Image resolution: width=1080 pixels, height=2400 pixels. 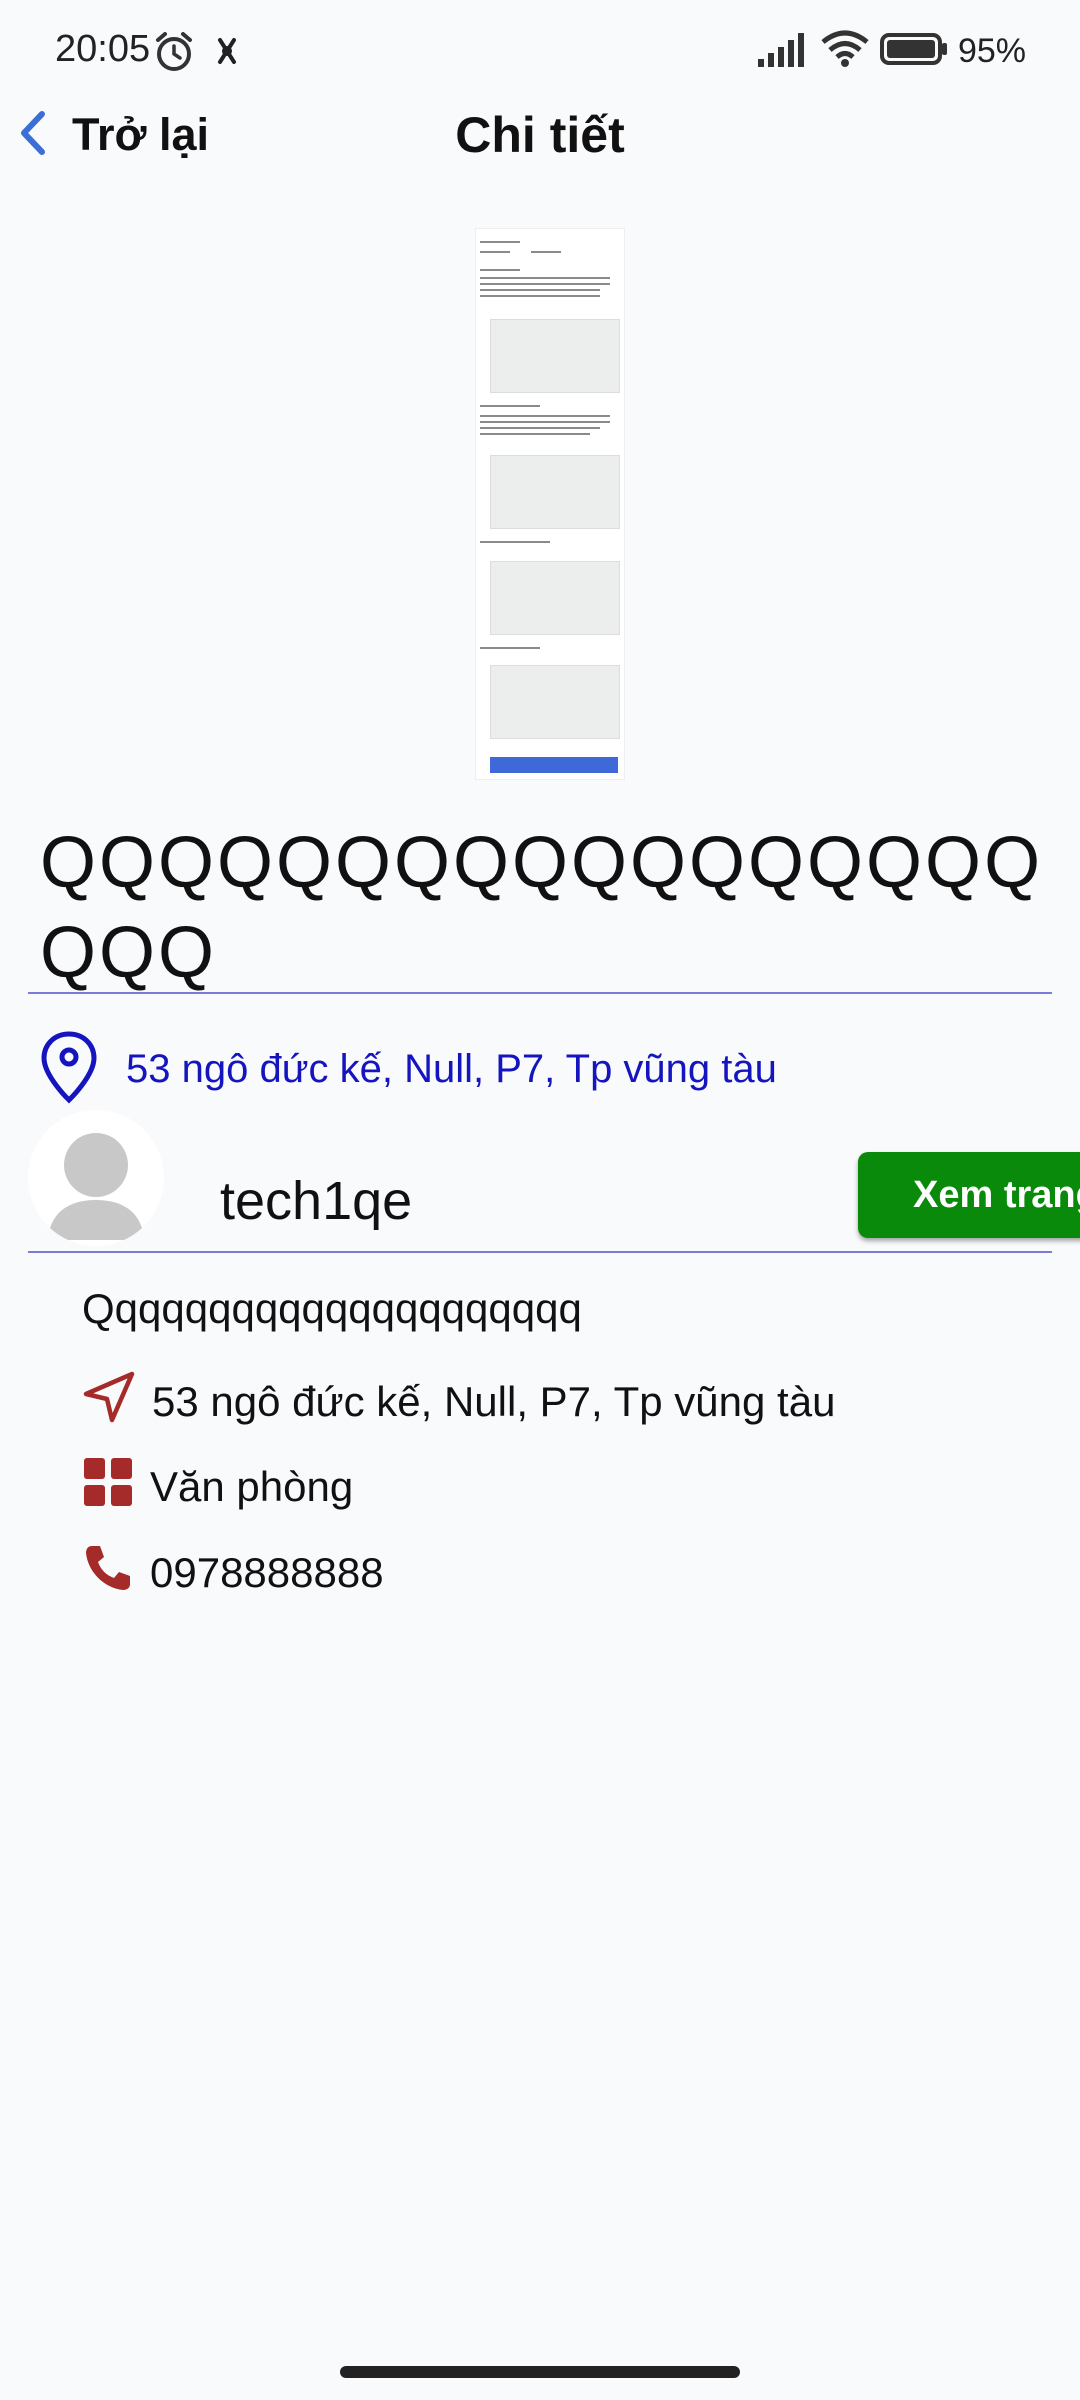 I want to click on navigation-arrow-icon, so click(x=109, y=1402).